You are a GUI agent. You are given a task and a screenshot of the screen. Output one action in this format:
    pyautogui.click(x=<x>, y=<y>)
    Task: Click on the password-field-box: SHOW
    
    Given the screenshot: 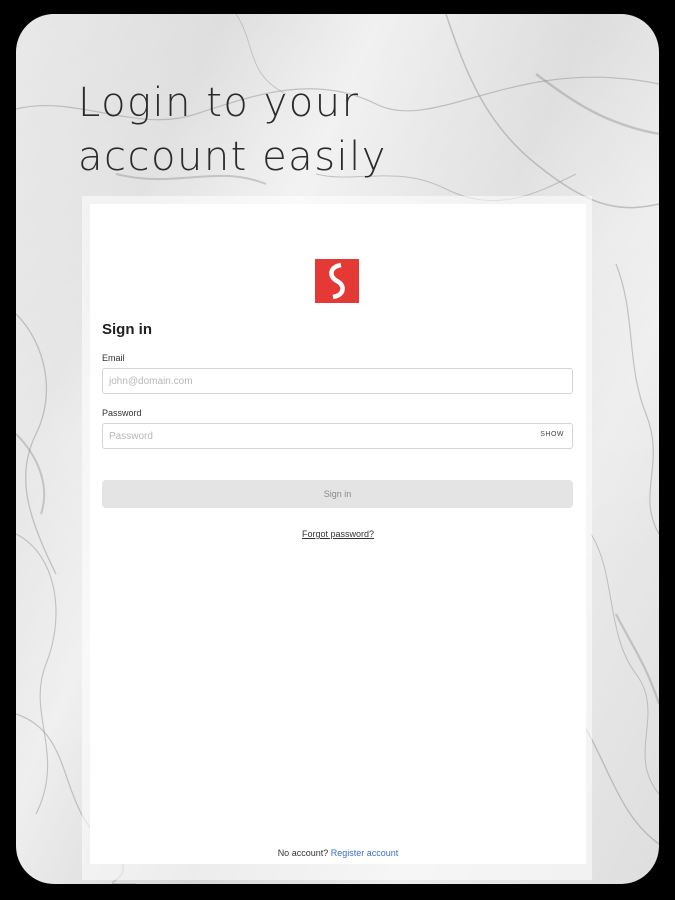 What is the action you would take?
    pyautogui.click(x=337, y=436)
    